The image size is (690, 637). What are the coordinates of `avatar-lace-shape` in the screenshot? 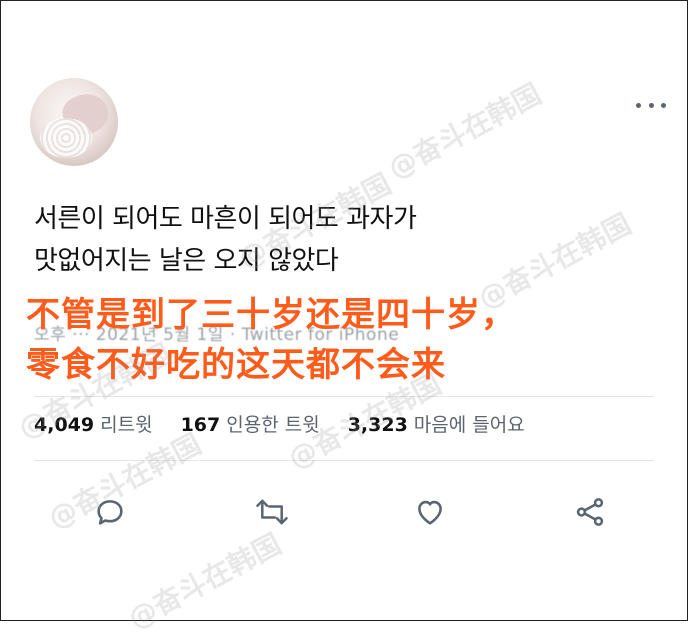 It's located at (66, 138).